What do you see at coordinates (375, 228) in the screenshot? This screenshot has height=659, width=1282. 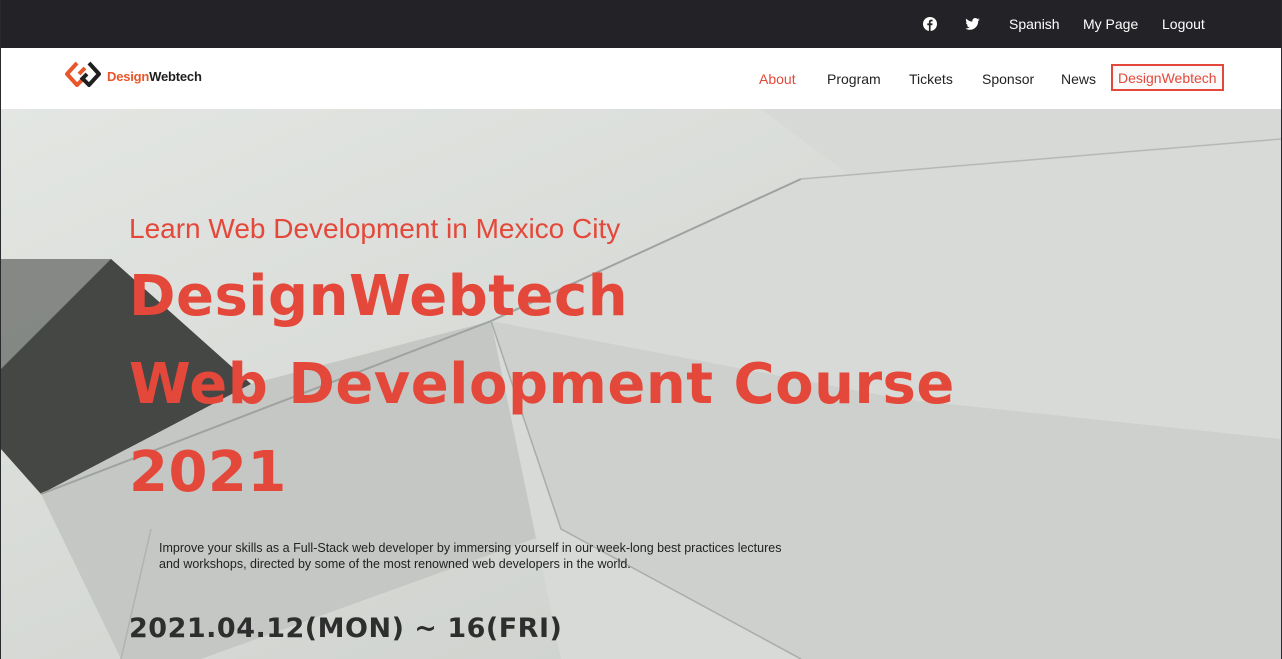 I see `hero-subtitle: Learn Web Development in Mexico City` at bounding box center [375, 228].